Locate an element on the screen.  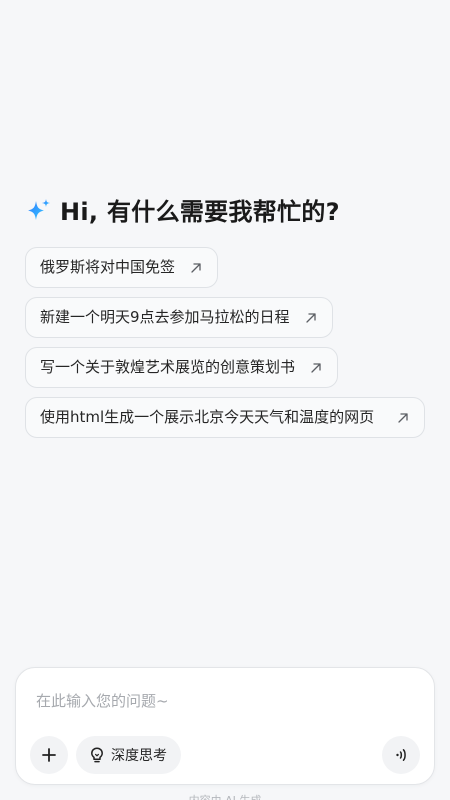
add-attachment-button is located at coordinates (49, 755).